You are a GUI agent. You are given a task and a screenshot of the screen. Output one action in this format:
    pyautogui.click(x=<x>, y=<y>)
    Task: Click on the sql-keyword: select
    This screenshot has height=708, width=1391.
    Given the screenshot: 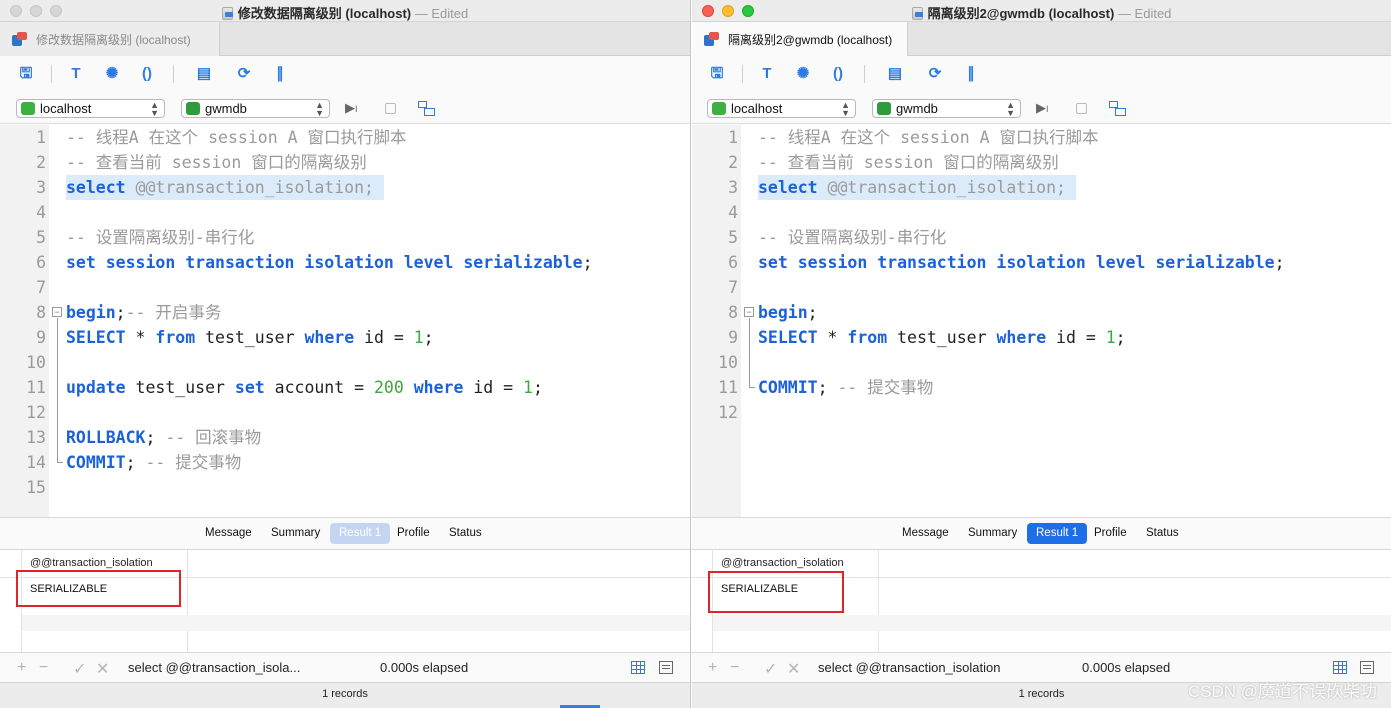 What is the action you would take?
    pyautogui.click(x=96, y=187)
    